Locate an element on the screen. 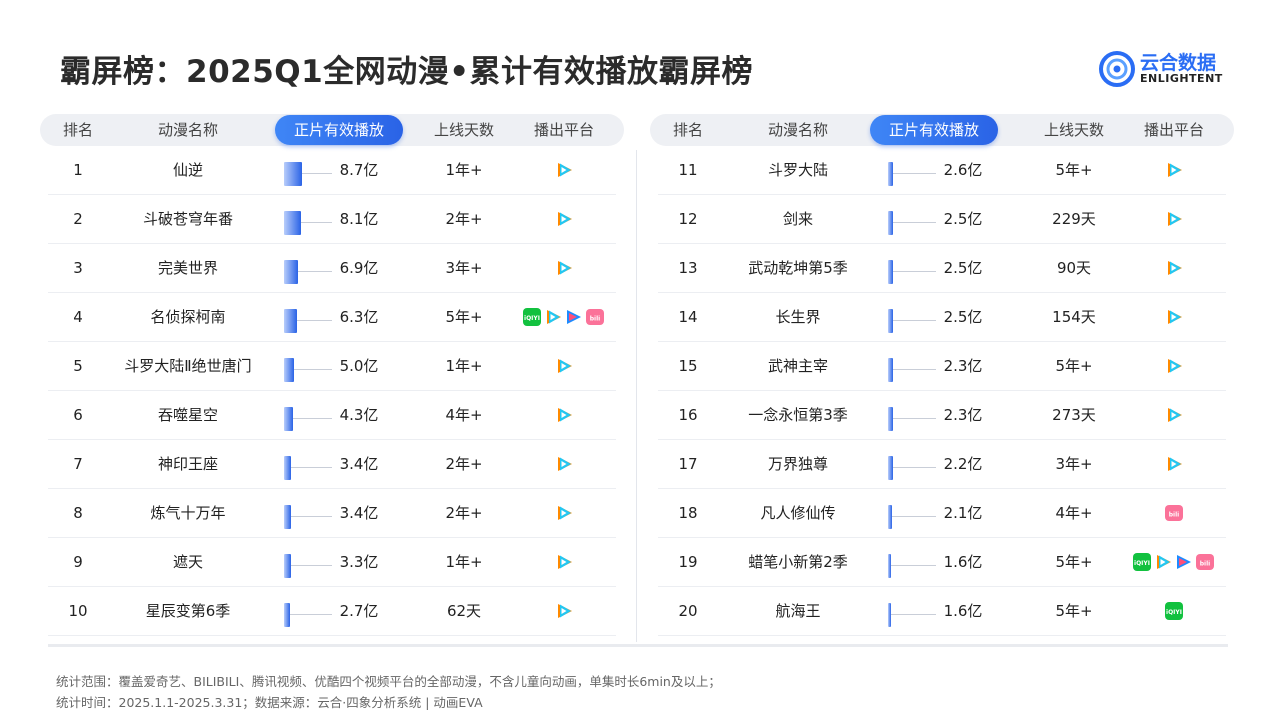 This screenshot has height=720, width=1280. online-days-cell: 90天 is located at coordinates (1074, 268).